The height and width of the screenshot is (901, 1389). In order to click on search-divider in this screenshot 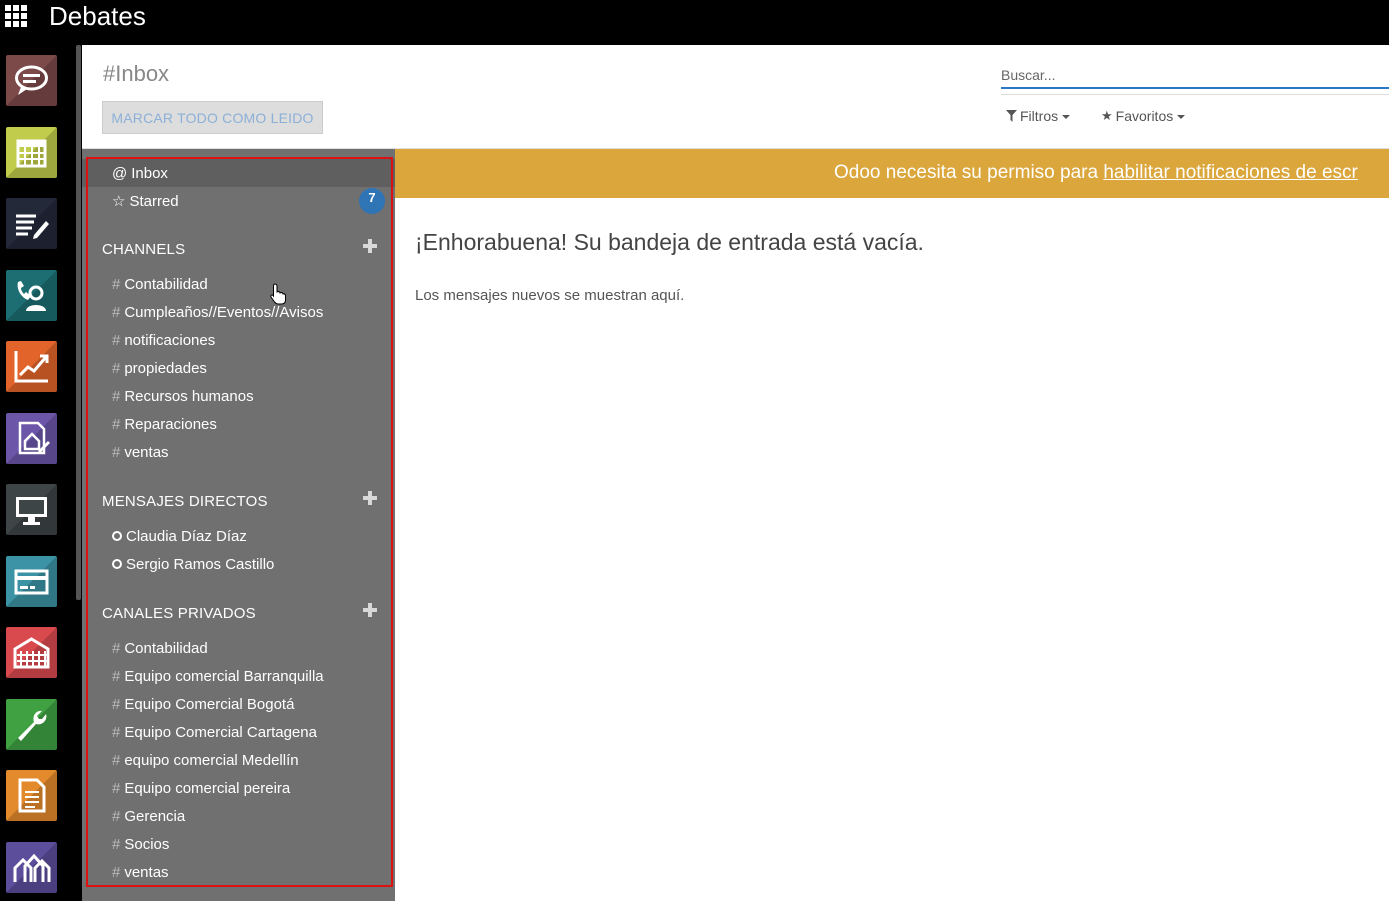, I will do `click(1195, 94)`.